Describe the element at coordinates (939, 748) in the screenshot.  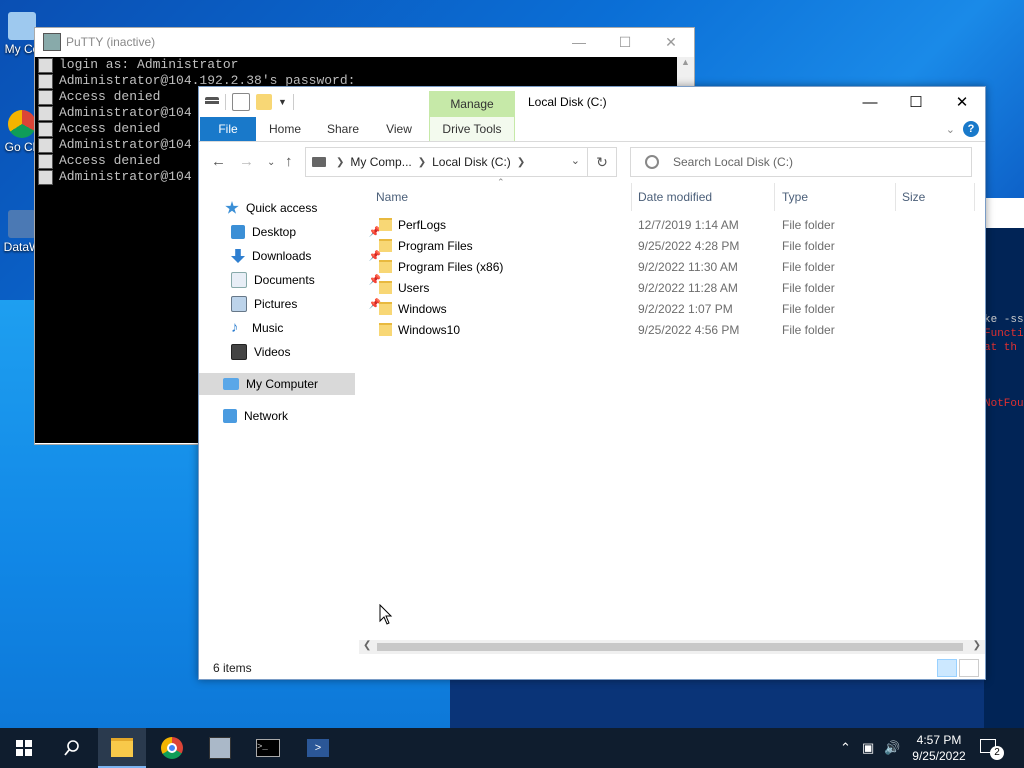
I see `clock: 4:57 PM 9/25/2022` at that location.